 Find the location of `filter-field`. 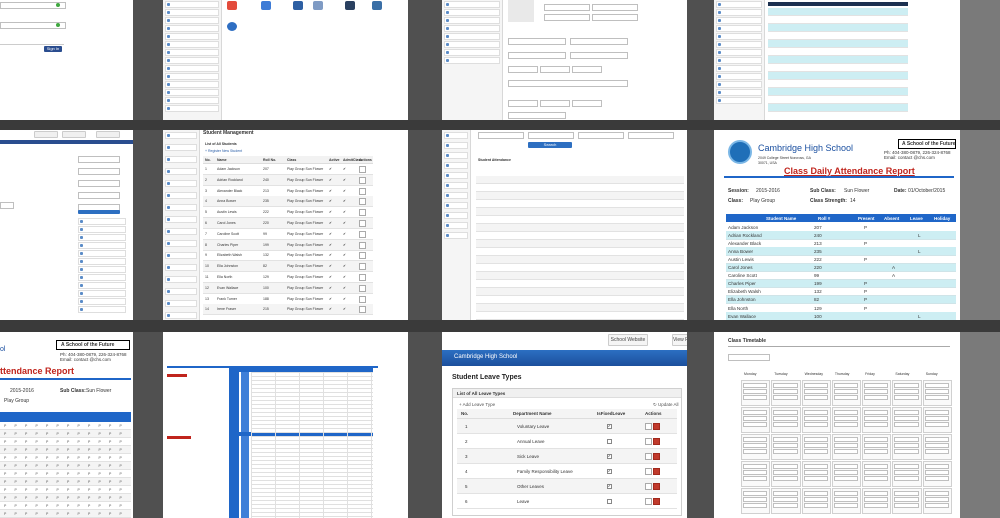

filter-field is located at coordinates (99, 183).